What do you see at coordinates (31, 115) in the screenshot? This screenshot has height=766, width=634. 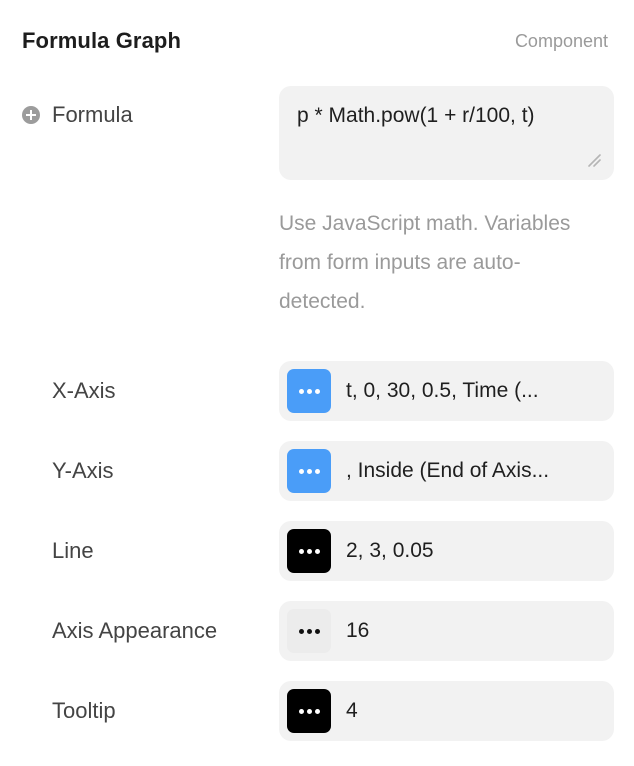 I see `plus-circle-icon` at bounding box center [31, 115].